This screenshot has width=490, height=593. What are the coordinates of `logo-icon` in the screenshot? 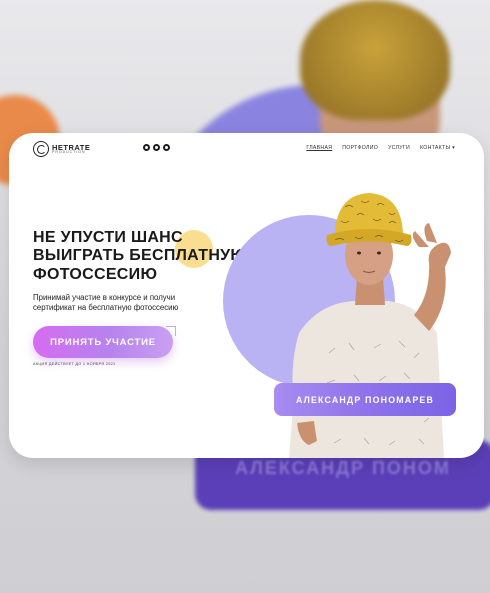 It's located at (41, 149).